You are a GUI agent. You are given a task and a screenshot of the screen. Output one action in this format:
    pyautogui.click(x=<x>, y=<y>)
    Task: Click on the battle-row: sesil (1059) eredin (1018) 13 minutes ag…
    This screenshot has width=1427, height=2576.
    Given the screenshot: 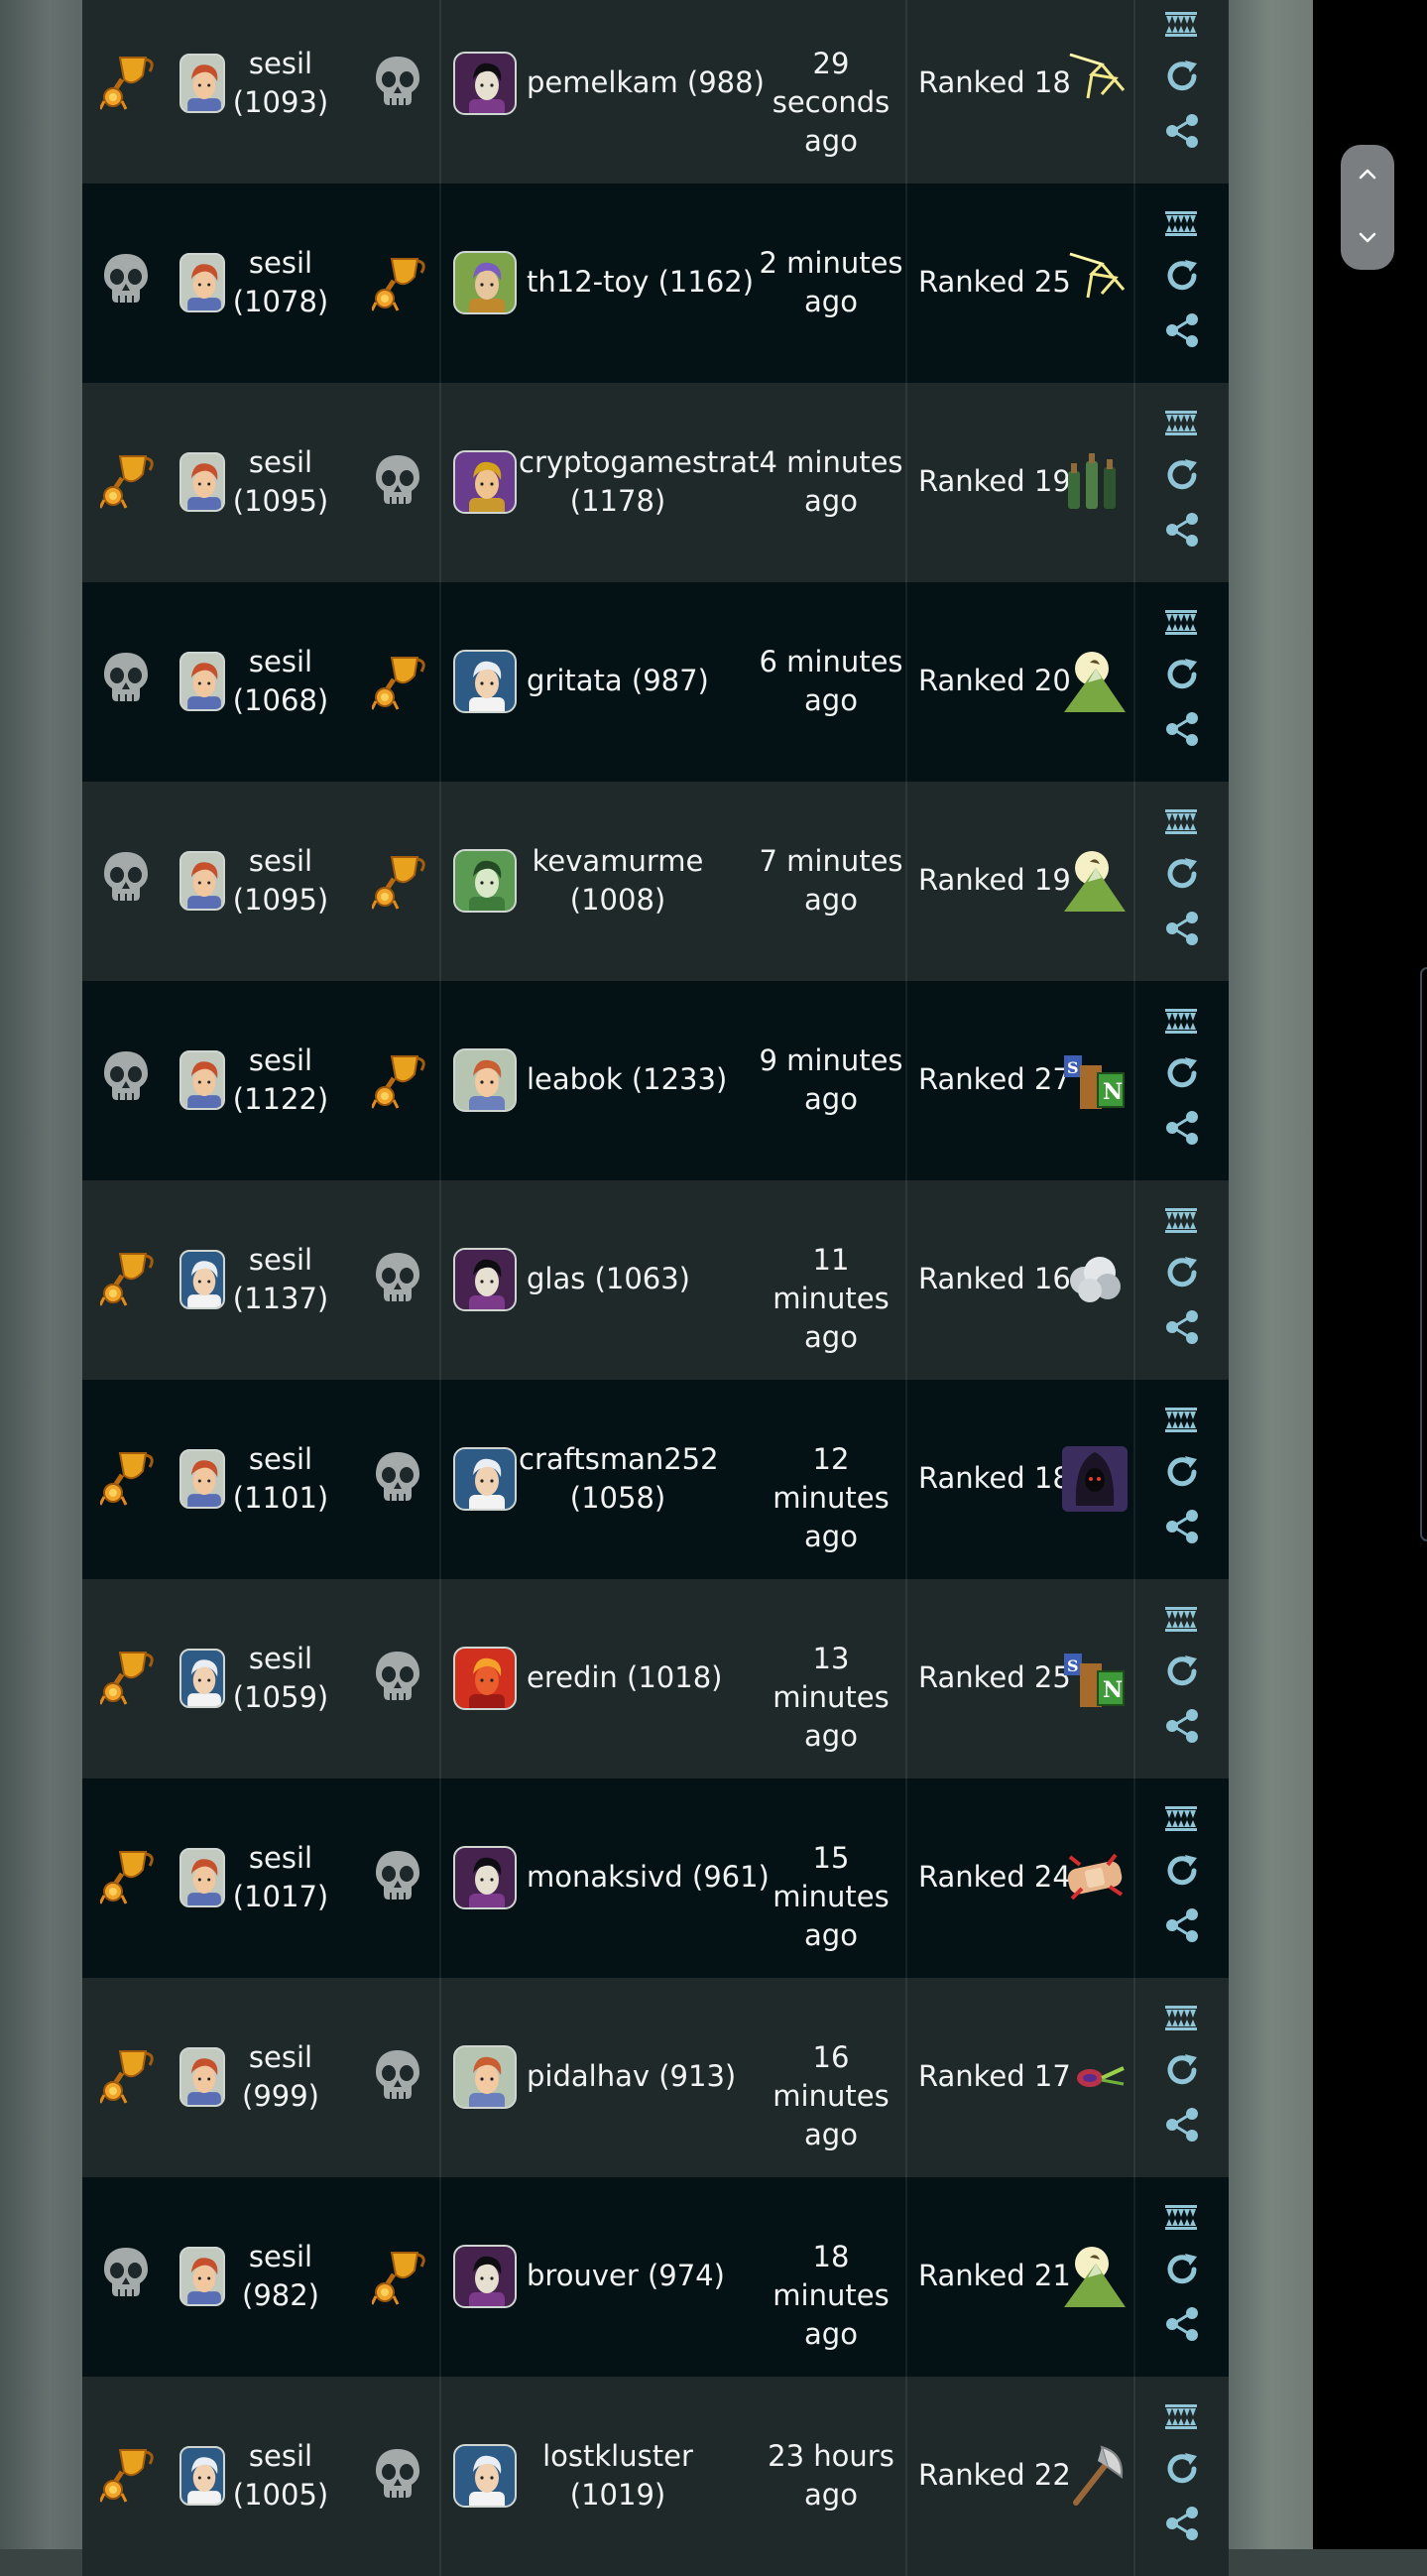 What is the action you would take?
    pyautogui.click(x=655, y=1679)
    